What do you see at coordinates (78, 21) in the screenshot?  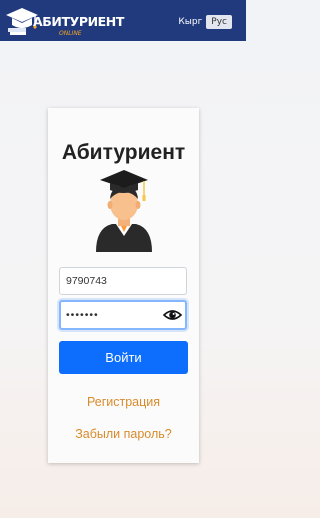 I see `logo-text: АБИТУРИЕНТ` at bounding box center [78, 21].